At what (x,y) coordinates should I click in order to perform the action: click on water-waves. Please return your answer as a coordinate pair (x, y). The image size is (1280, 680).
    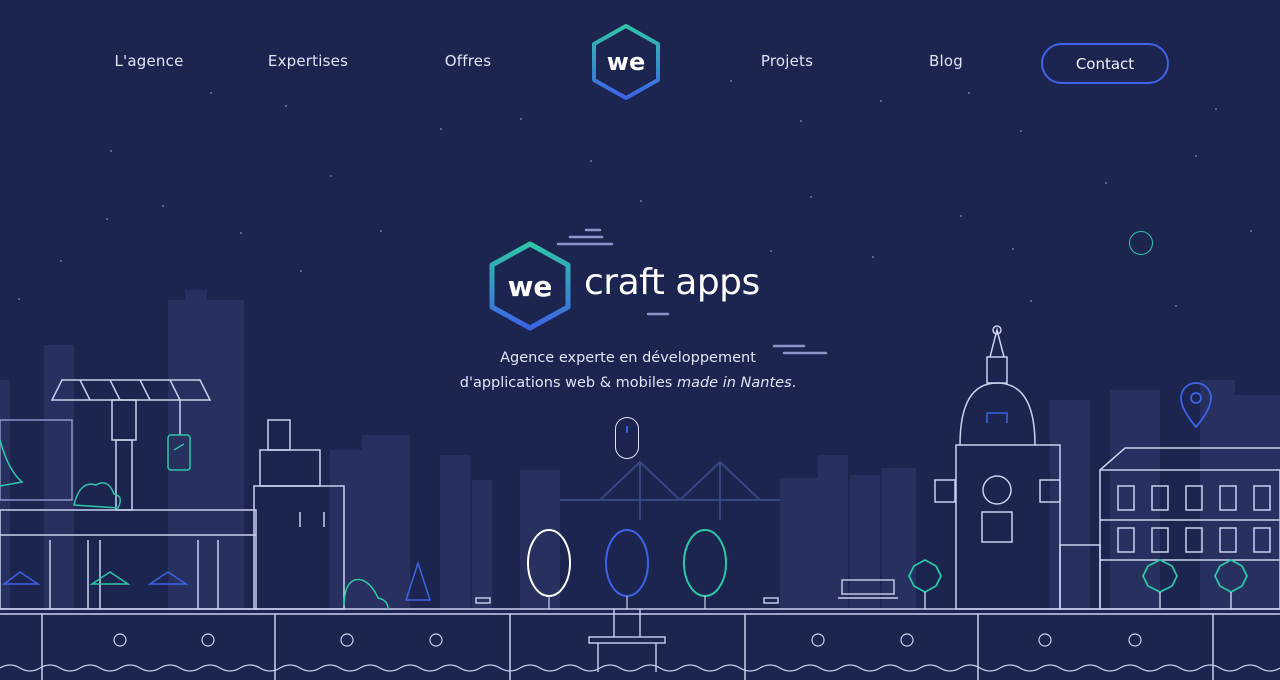
    Looking at the image, I should click on (640, 668).